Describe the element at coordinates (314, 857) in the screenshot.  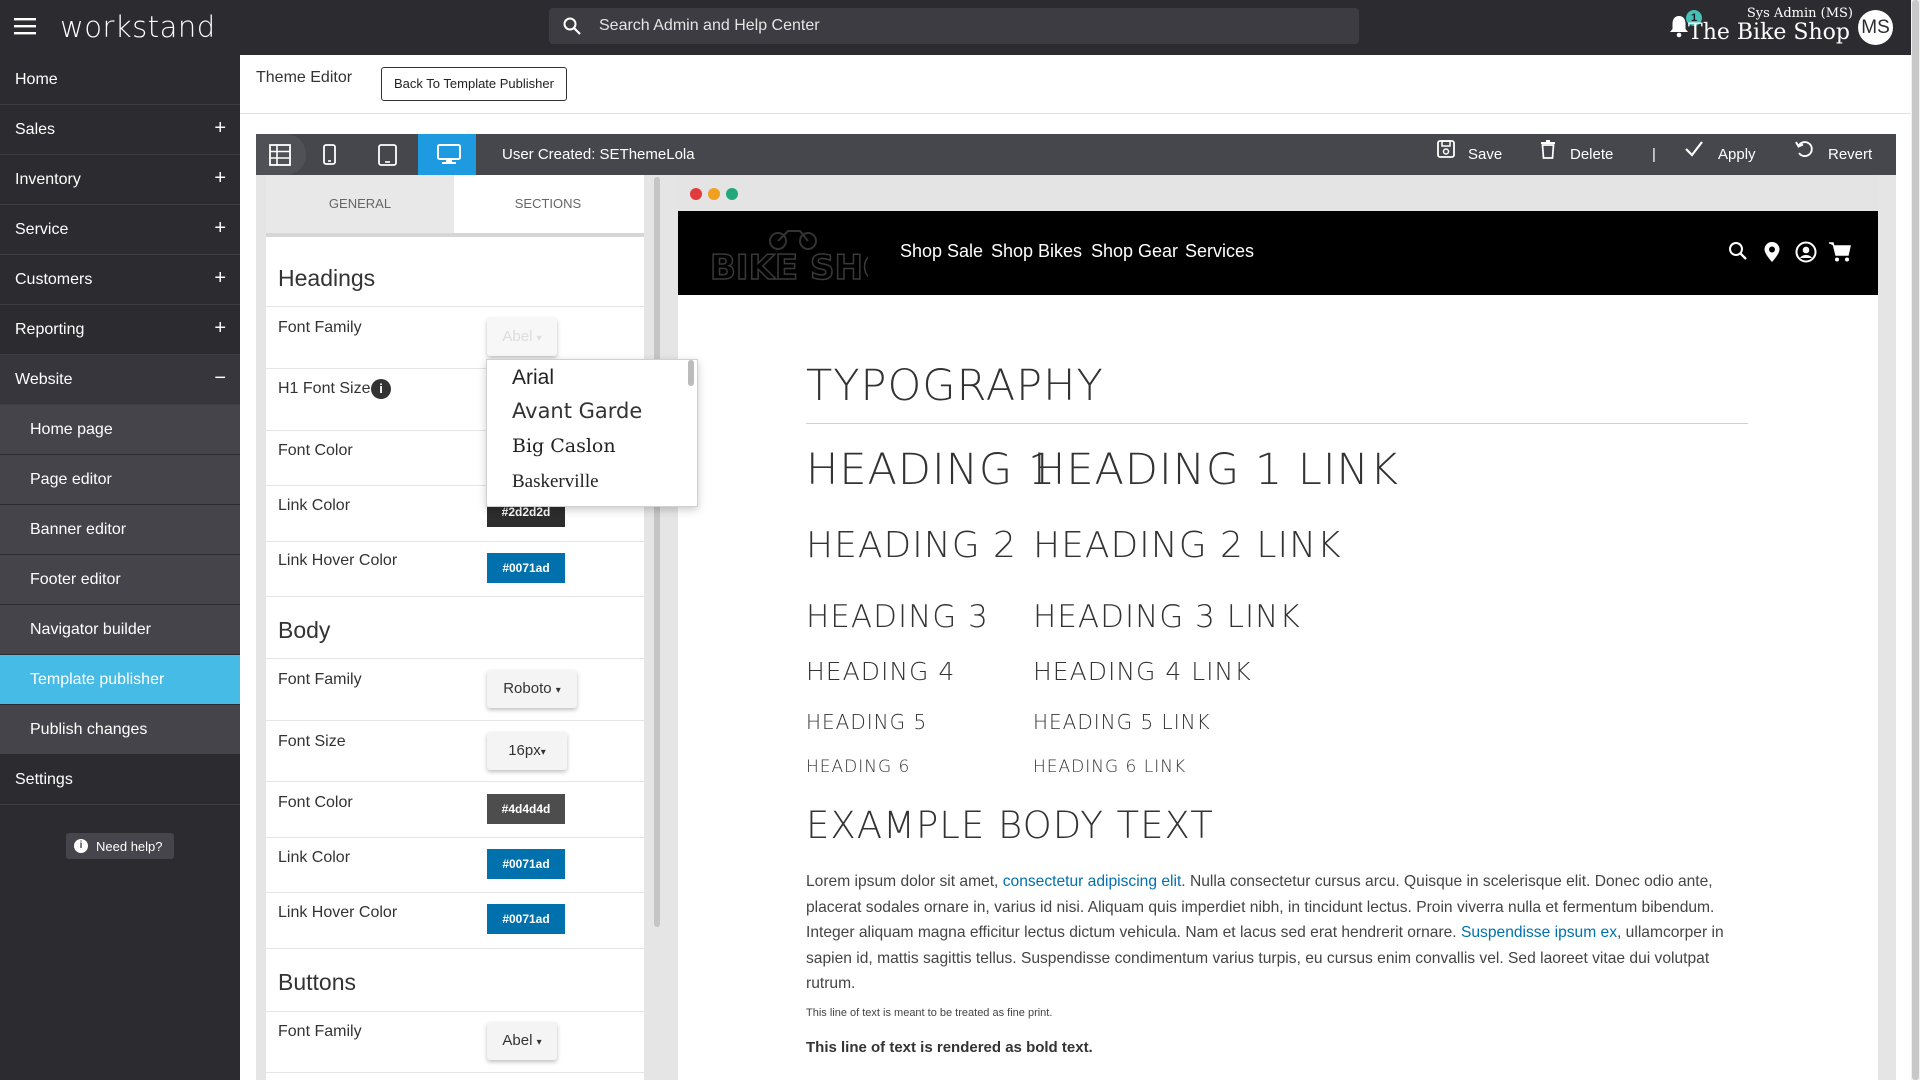
I see `body-link-color-label: Link Color` at that location.